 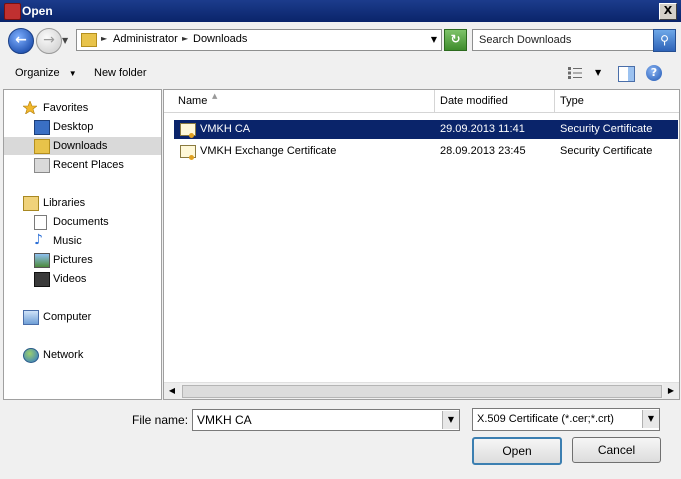 I want to click on documents-icon, so click(x=40, y=222).